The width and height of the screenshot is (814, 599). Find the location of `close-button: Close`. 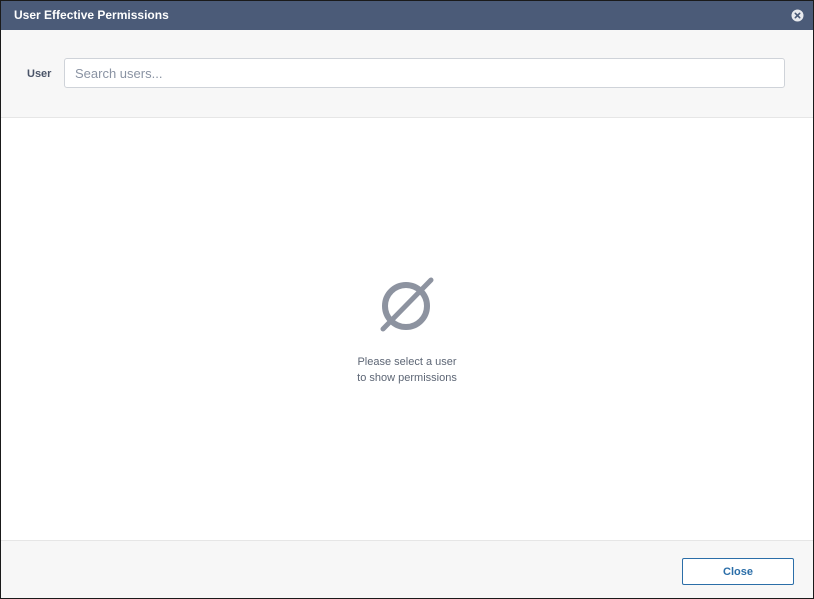

close-button: Close is located at coordinates (738, 571).